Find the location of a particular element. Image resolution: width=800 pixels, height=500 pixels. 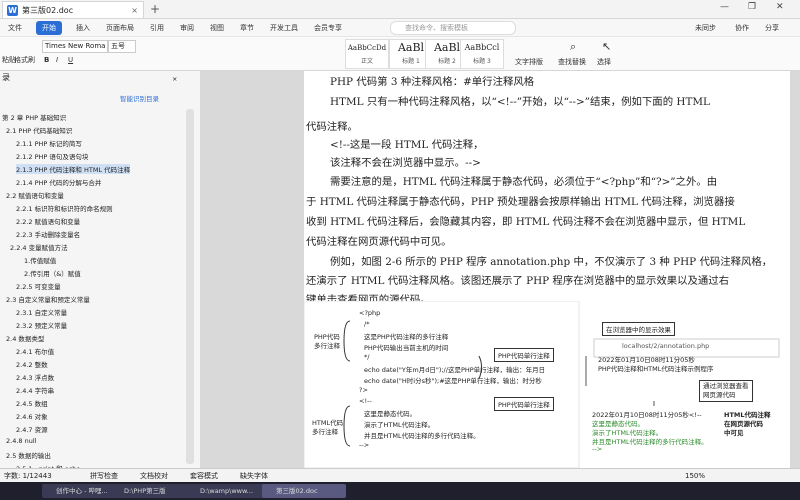

word-count: 字数: 1/12443 is located at coordinates (28, 476).